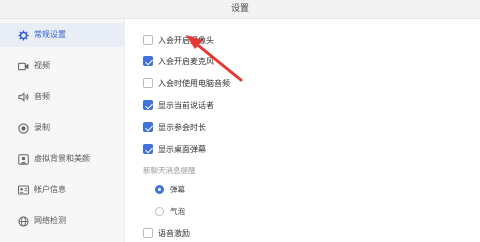 This screenshot has width=480, height=242. What do you see at coordinates (159, 189) in the screenshot?
I see `radio-button-selected` at bounding box center [159, 189].